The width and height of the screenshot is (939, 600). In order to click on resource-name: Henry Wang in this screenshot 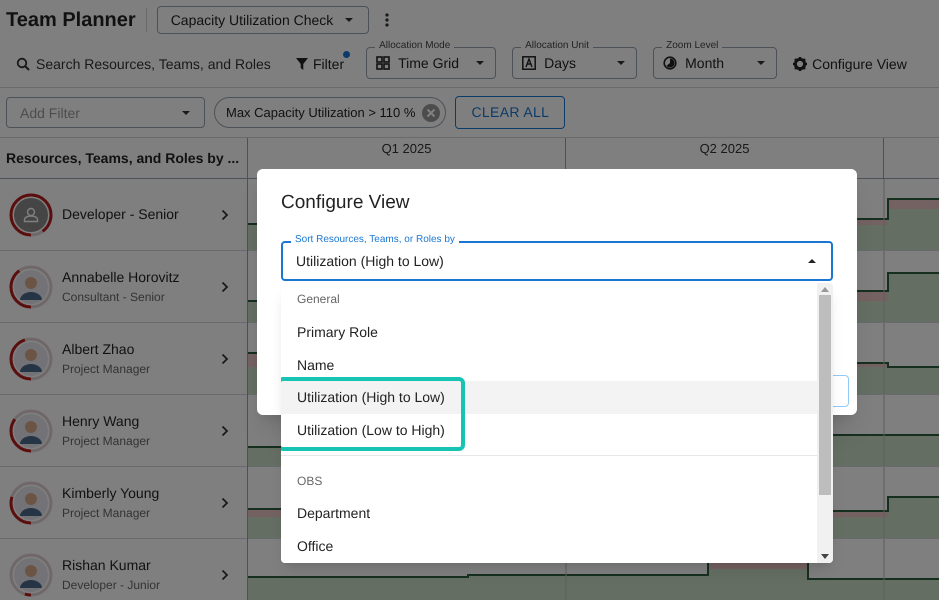, I will do `click(101, 421)`.